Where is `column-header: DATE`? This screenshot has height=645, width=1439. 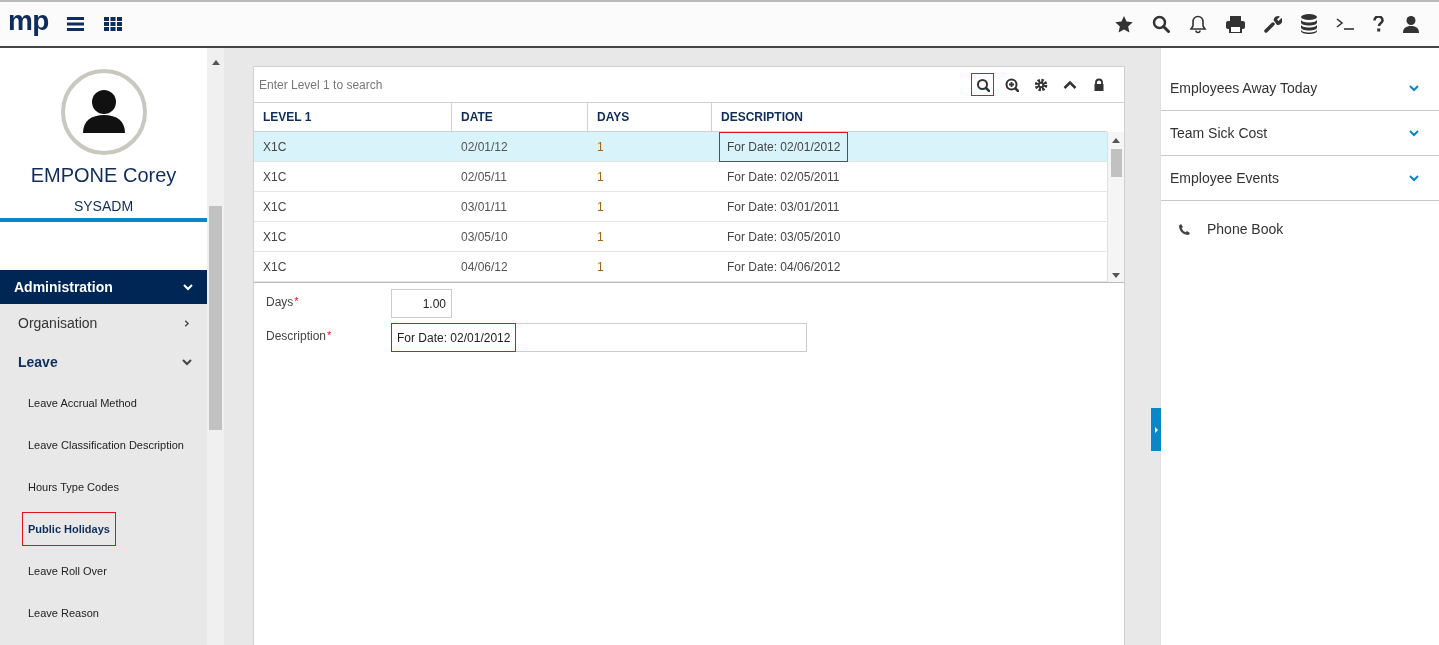 column-header: DATE is located at coordinates (520, 117).